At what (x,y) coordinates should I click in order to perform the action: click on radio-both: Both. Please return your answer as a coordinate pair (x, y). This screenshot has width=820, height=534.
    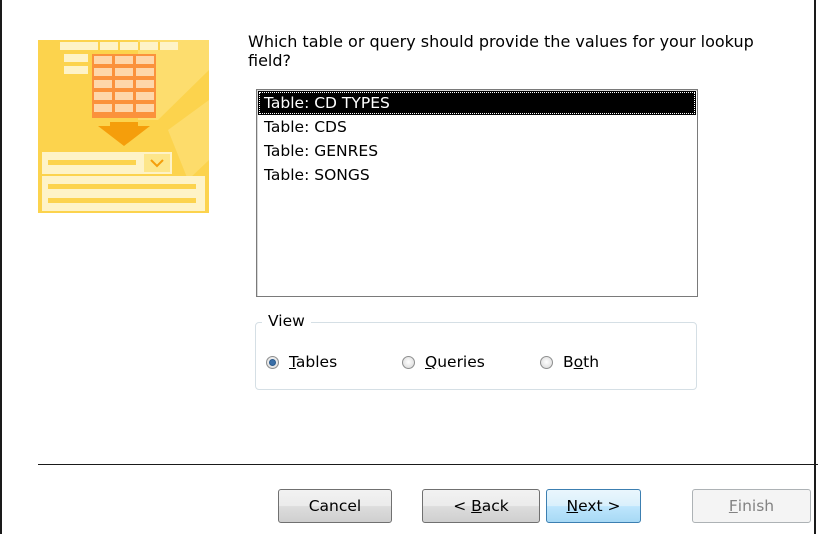
    Looking at the image, I should click on (569, 362).